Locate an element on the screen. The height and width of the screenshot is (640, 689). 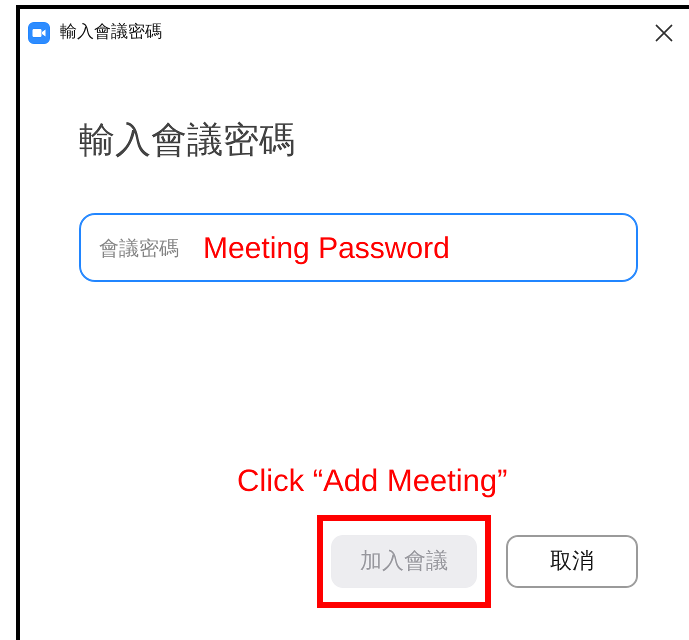
close-icon is located at coordinates (664, 33).